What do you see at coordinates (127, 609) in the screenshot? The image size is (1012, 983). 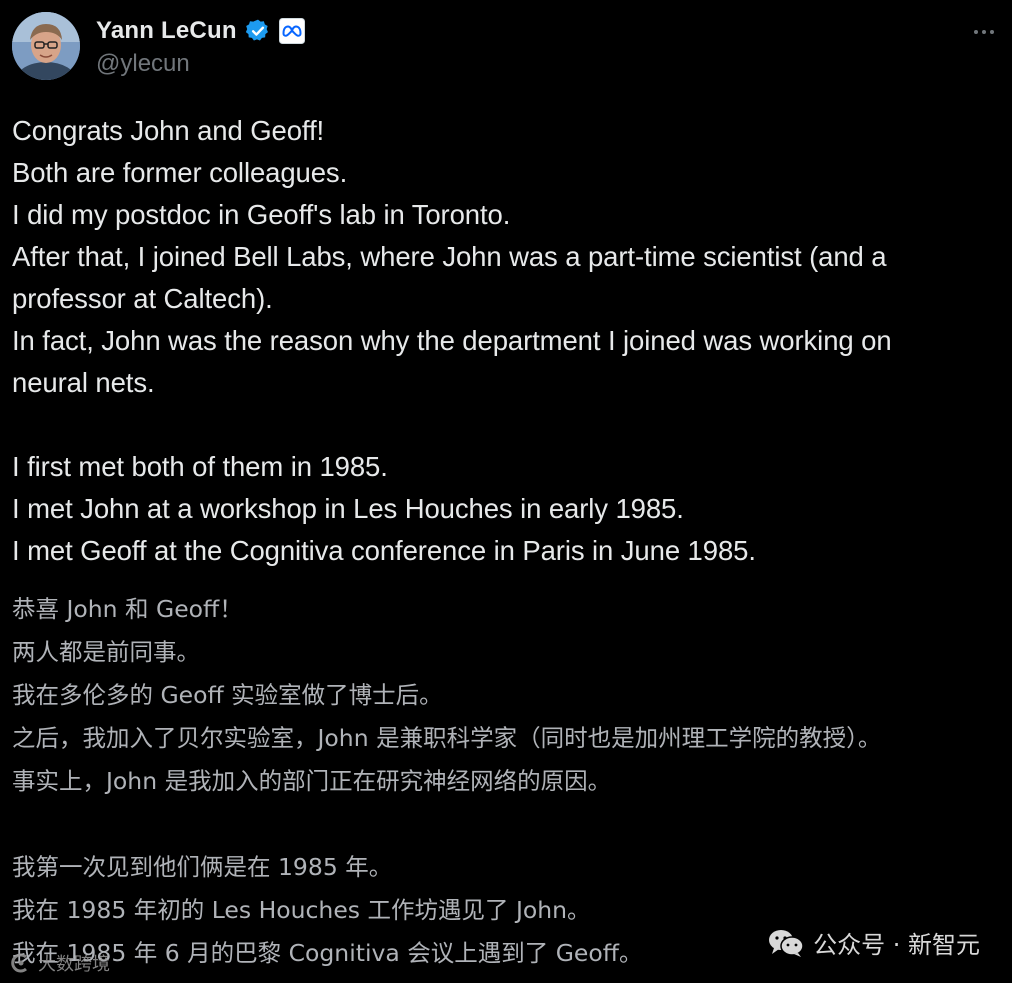 I see `translation-line: 恭喜 John 和 Geoff！` at bounding box center [127, 609].